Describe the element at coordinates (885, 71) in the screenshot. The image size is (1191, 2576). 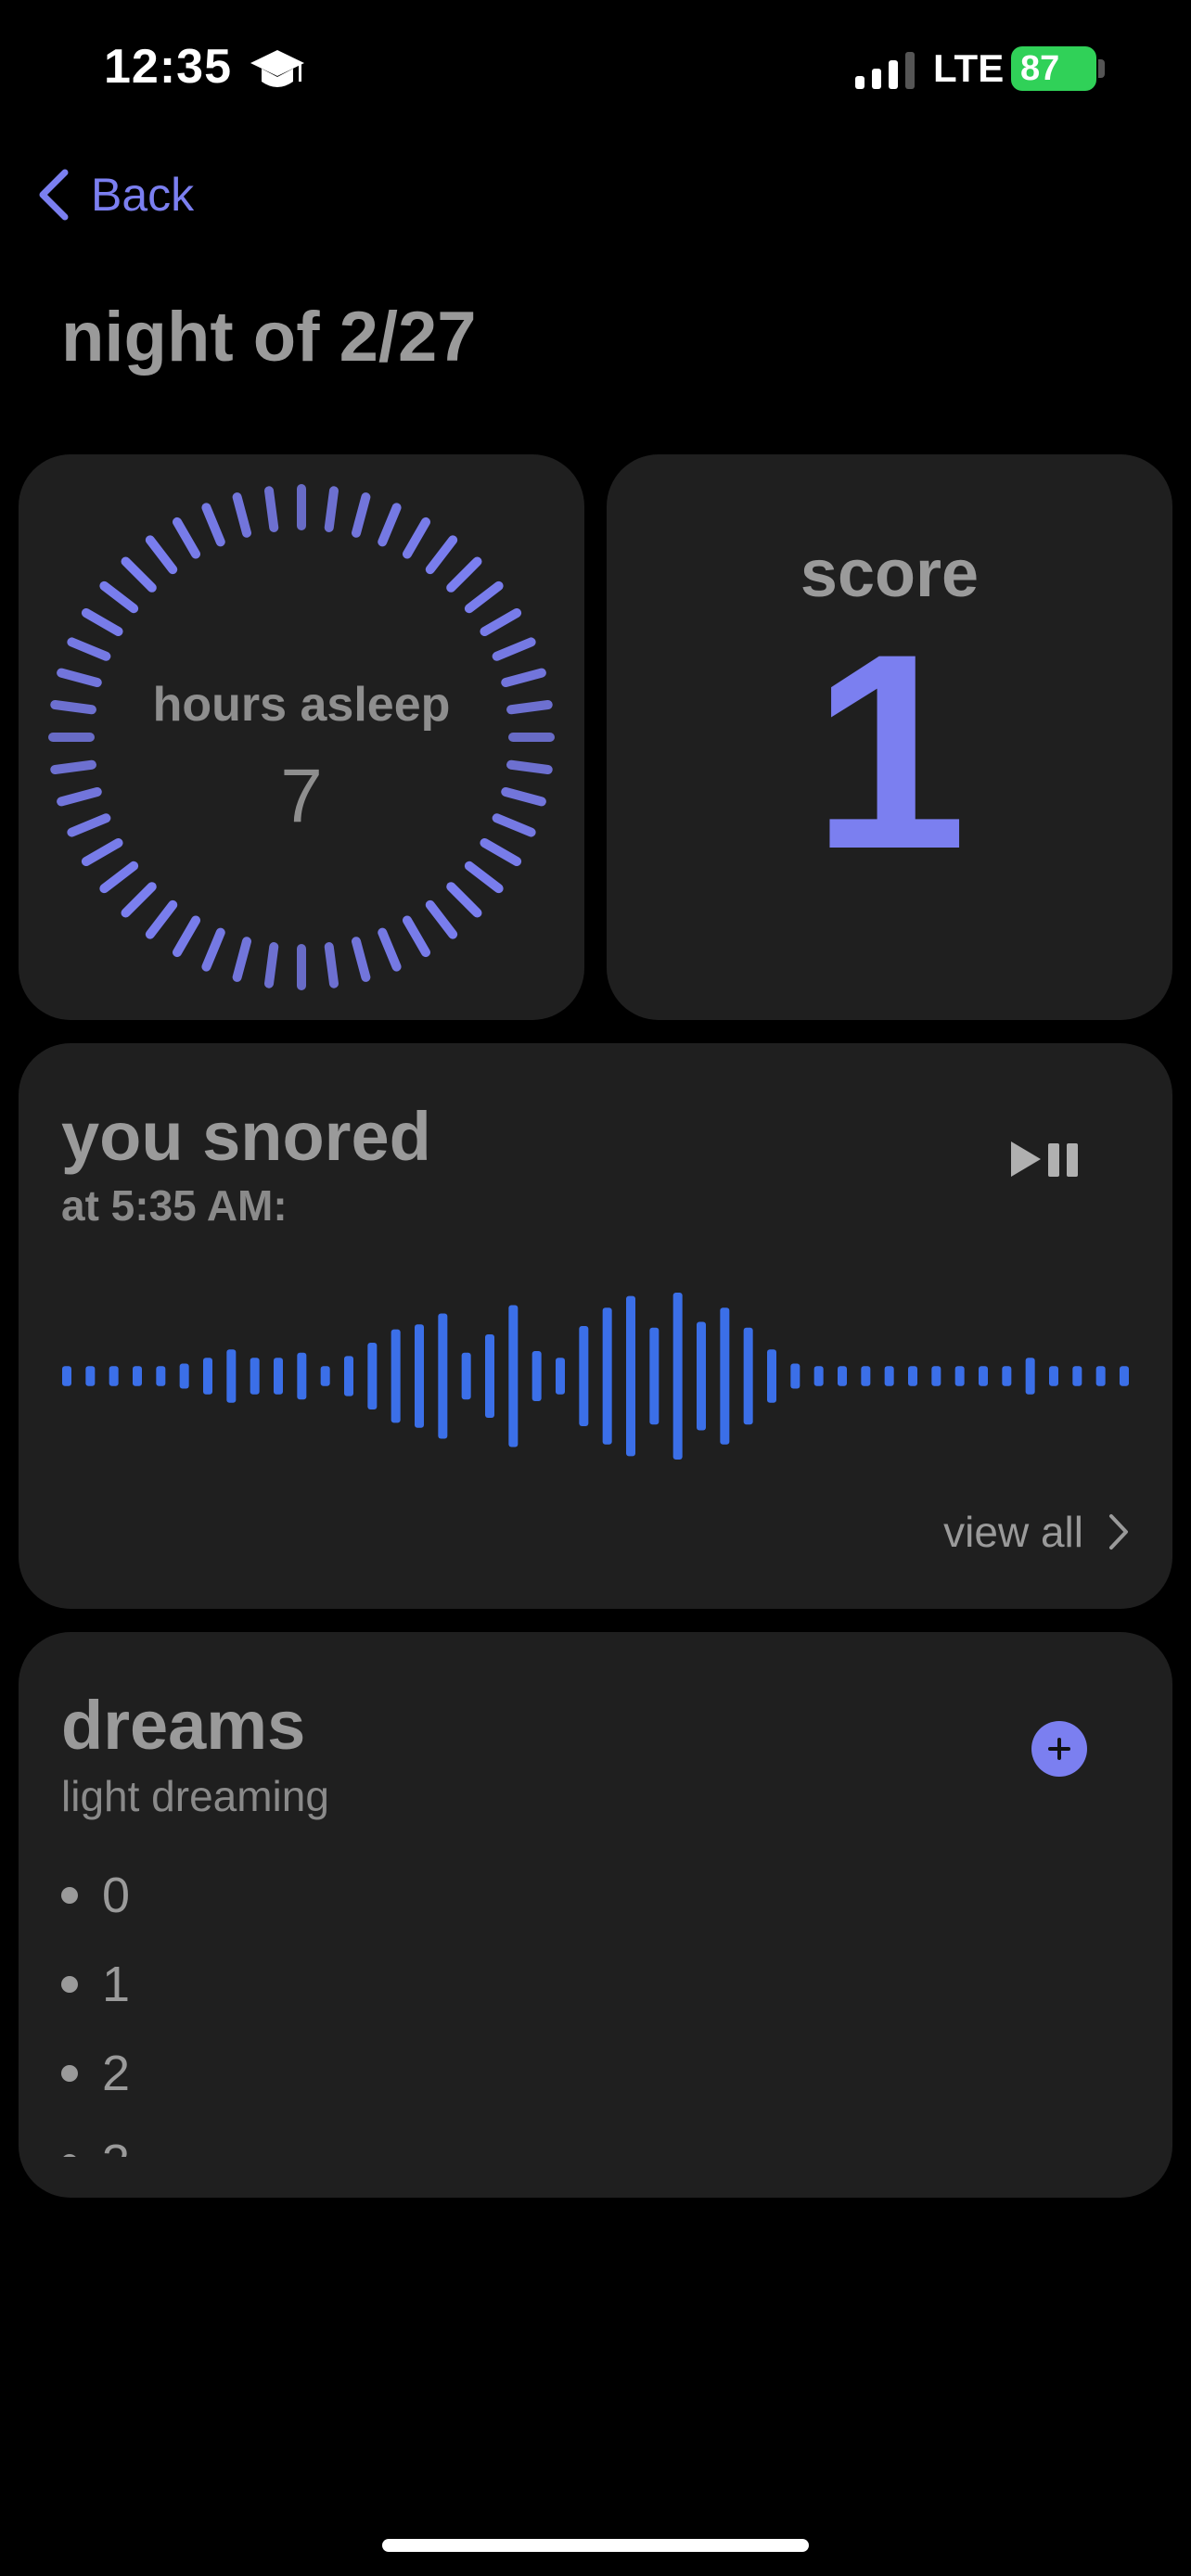
I see `signal-bars-icon` at that location.